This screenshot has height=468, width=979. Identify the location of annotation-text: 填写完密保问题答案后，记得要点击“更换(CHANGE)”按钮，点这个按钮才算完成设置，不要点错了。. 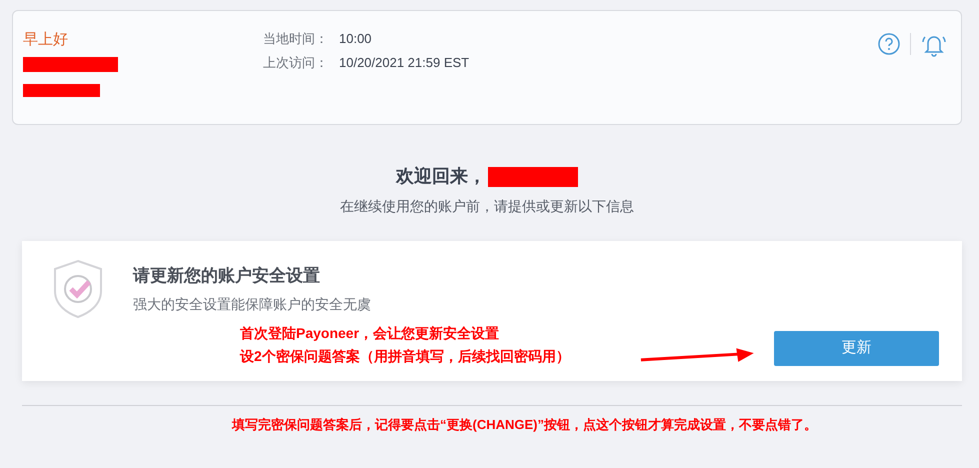
(524, 424).